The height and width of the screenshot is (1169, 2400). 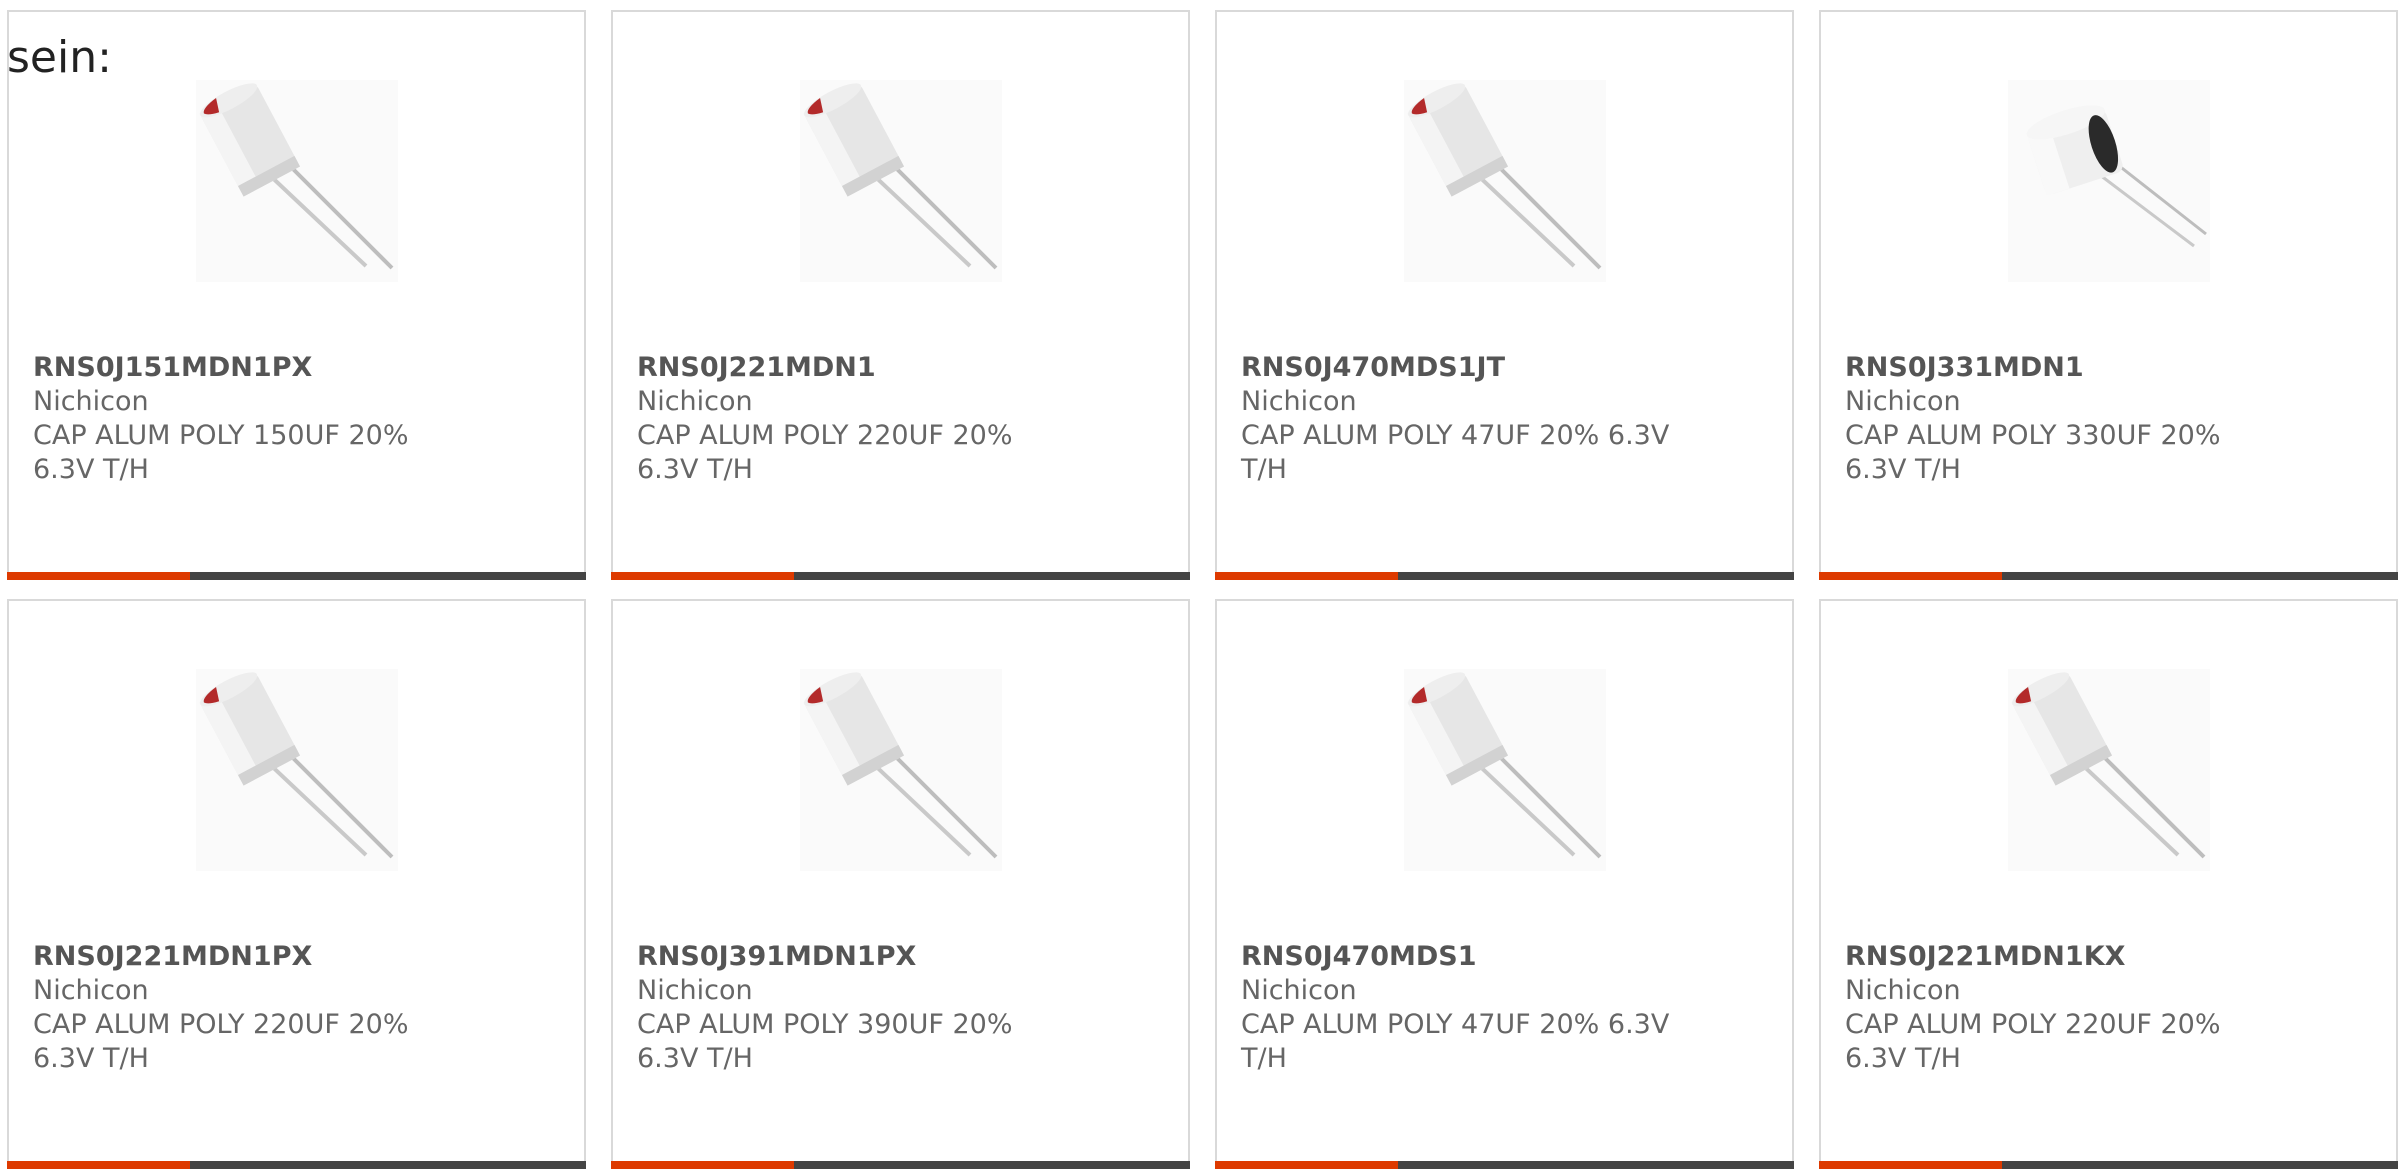 What do you see at coordinates (900, 957) in the screenshot?
I see `part-number: RNS0J391MDN1PX` at bounding box center [900, 957].